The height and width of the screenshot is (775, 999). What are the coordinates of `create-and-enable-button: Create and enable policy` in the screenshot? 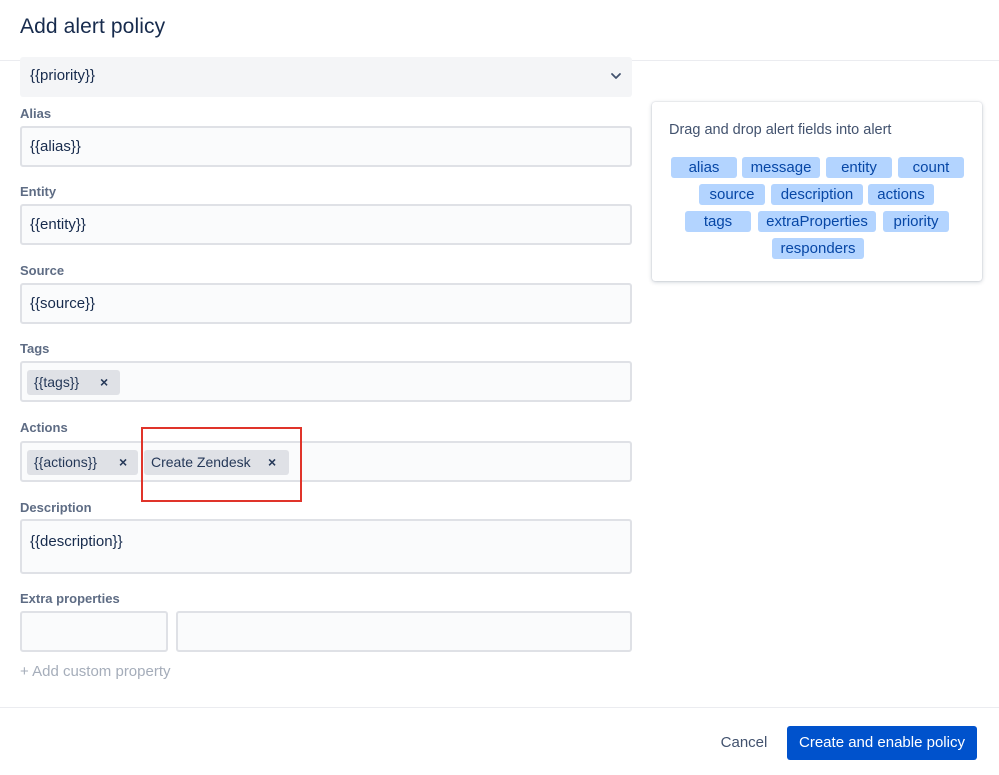 It's located at (882, 743).